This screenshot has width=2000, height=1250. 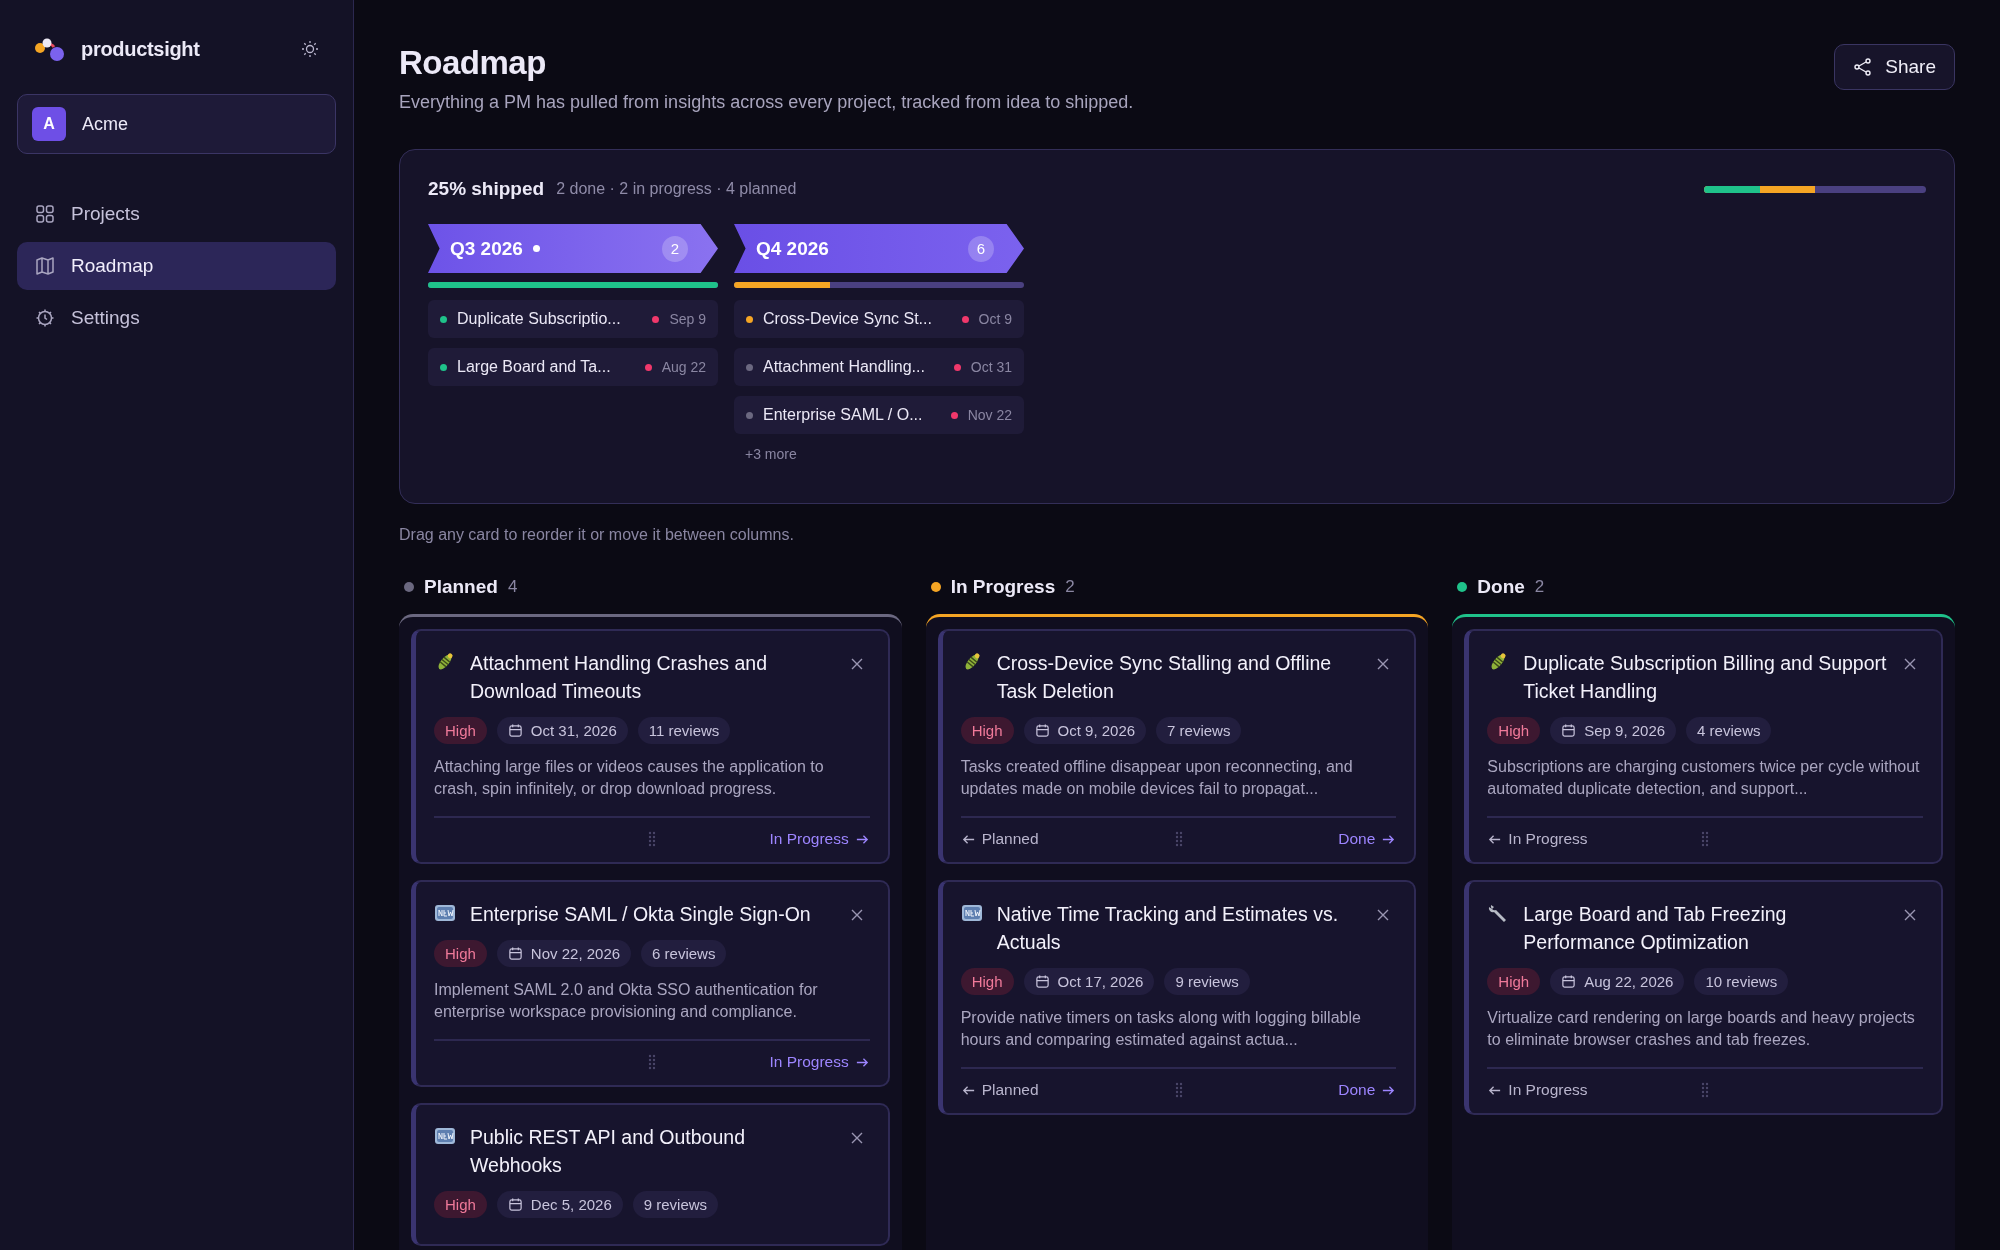 What do you see at coordinates (105, 124) in the screenshot?
I see `workspace-name: Acme` at bounding box center [105, 124].